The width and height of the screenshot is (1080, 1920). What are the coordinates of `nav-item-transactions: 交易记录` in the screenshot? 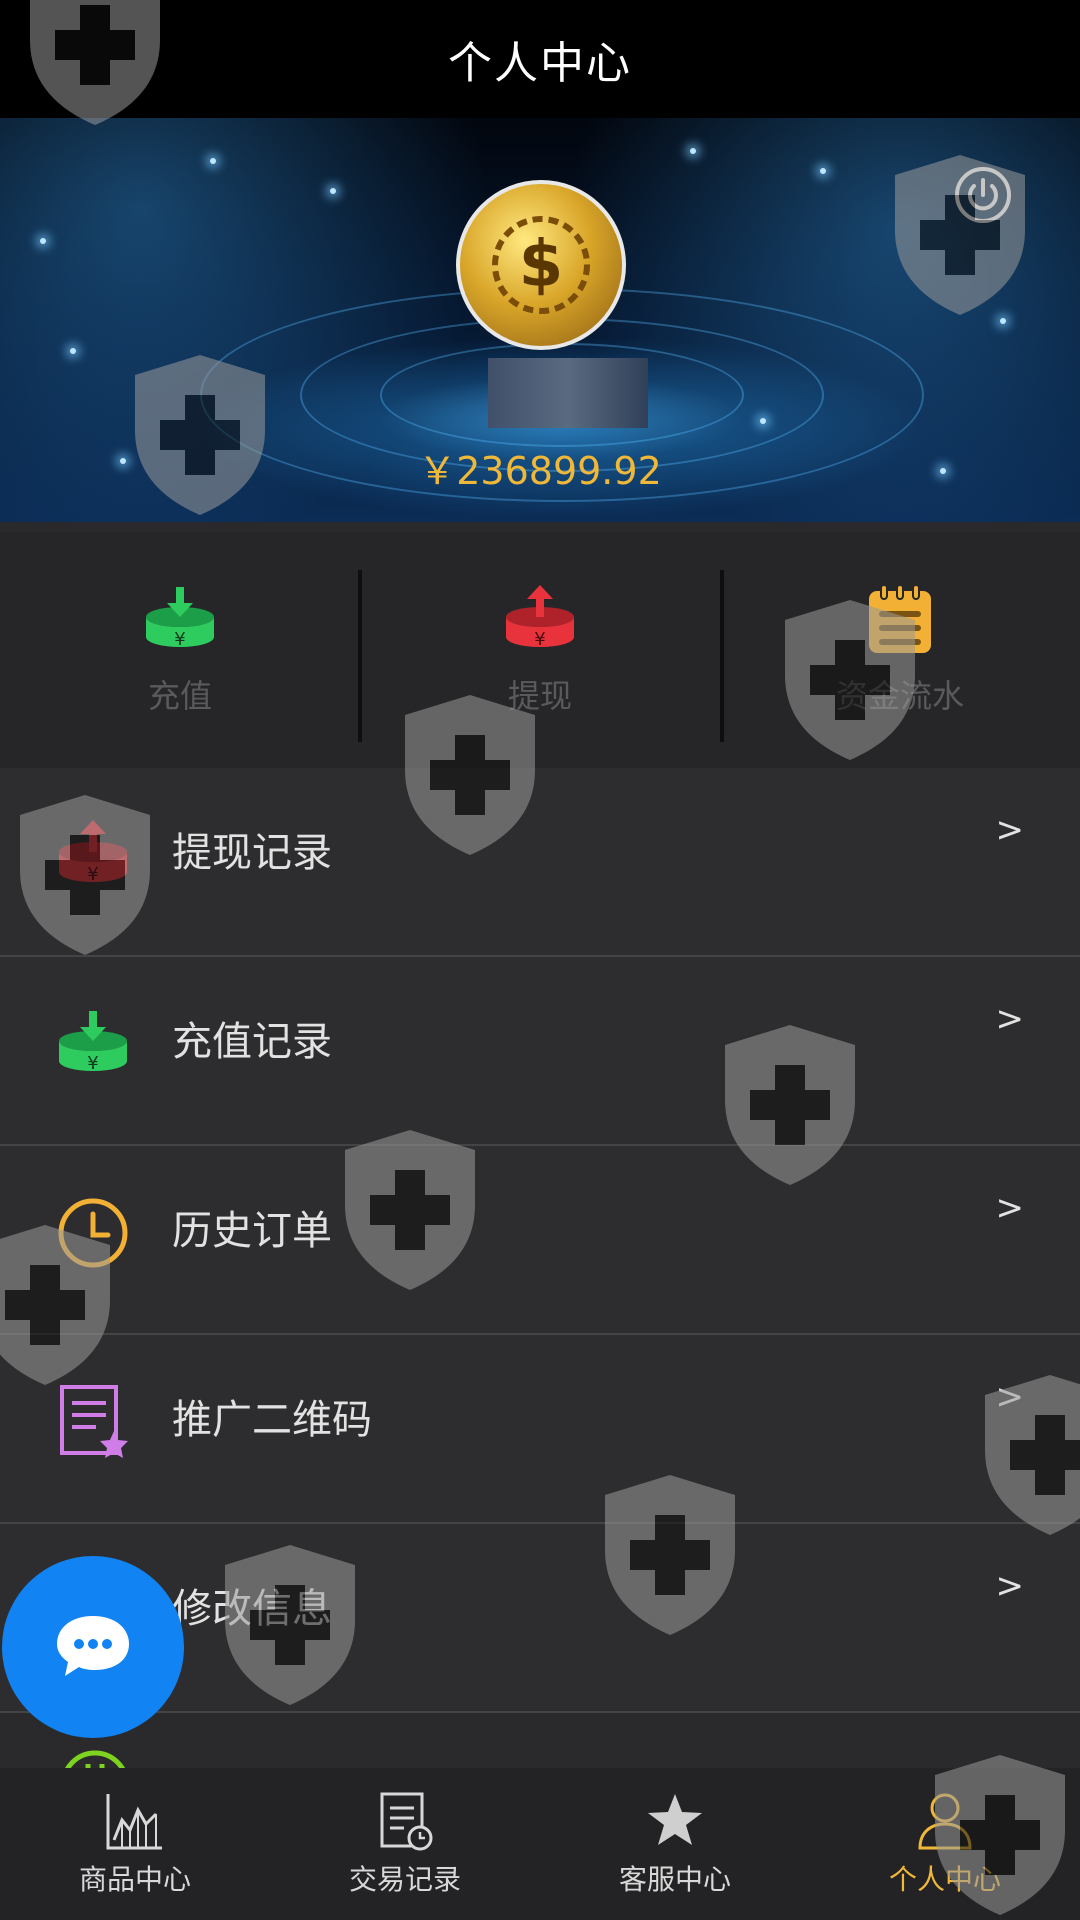 It's located at (405, 1844).